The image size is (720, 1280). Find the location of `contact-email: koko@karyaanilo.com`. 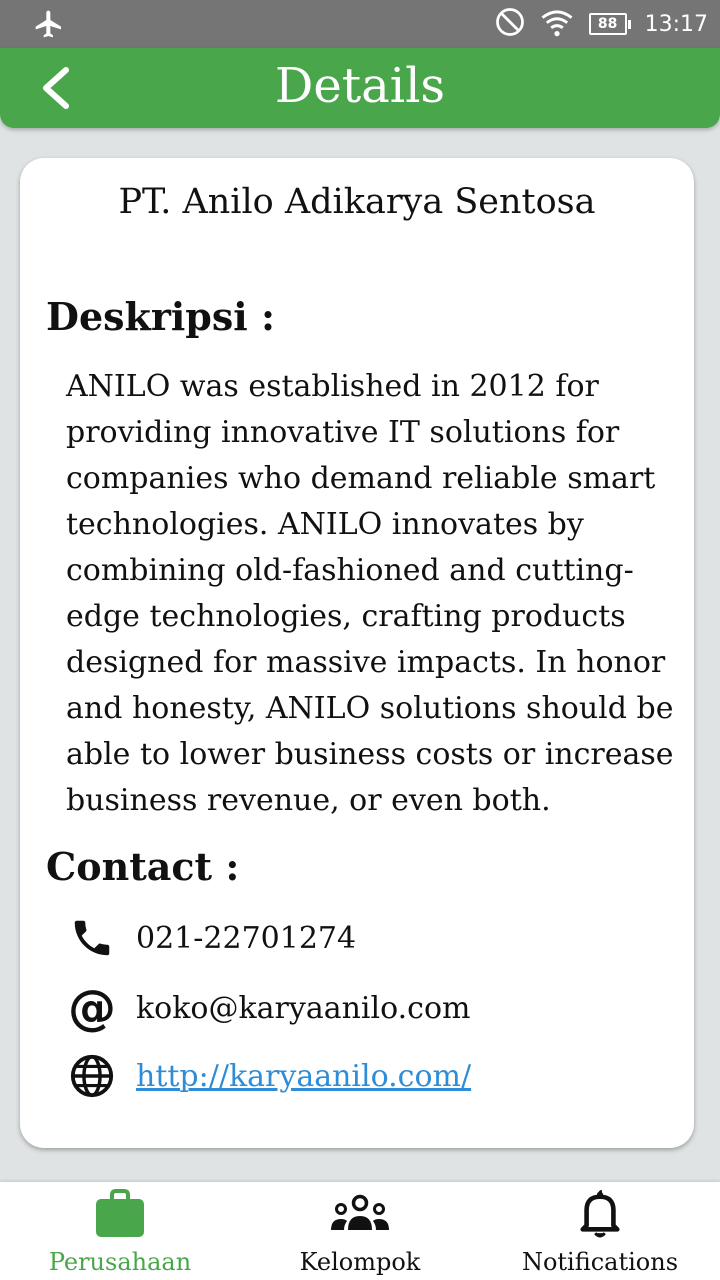

contact-email: koko@karyaanilo.com is located at coordinates (303, 1008).